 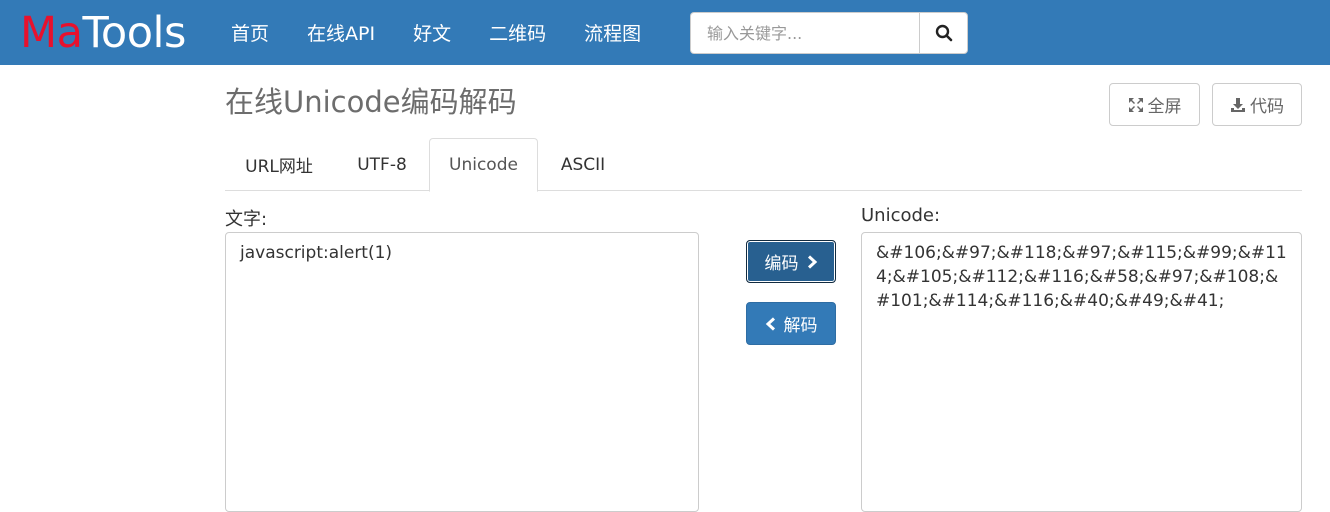 I want to click on expand-icon, so click(x=1135, y=104).